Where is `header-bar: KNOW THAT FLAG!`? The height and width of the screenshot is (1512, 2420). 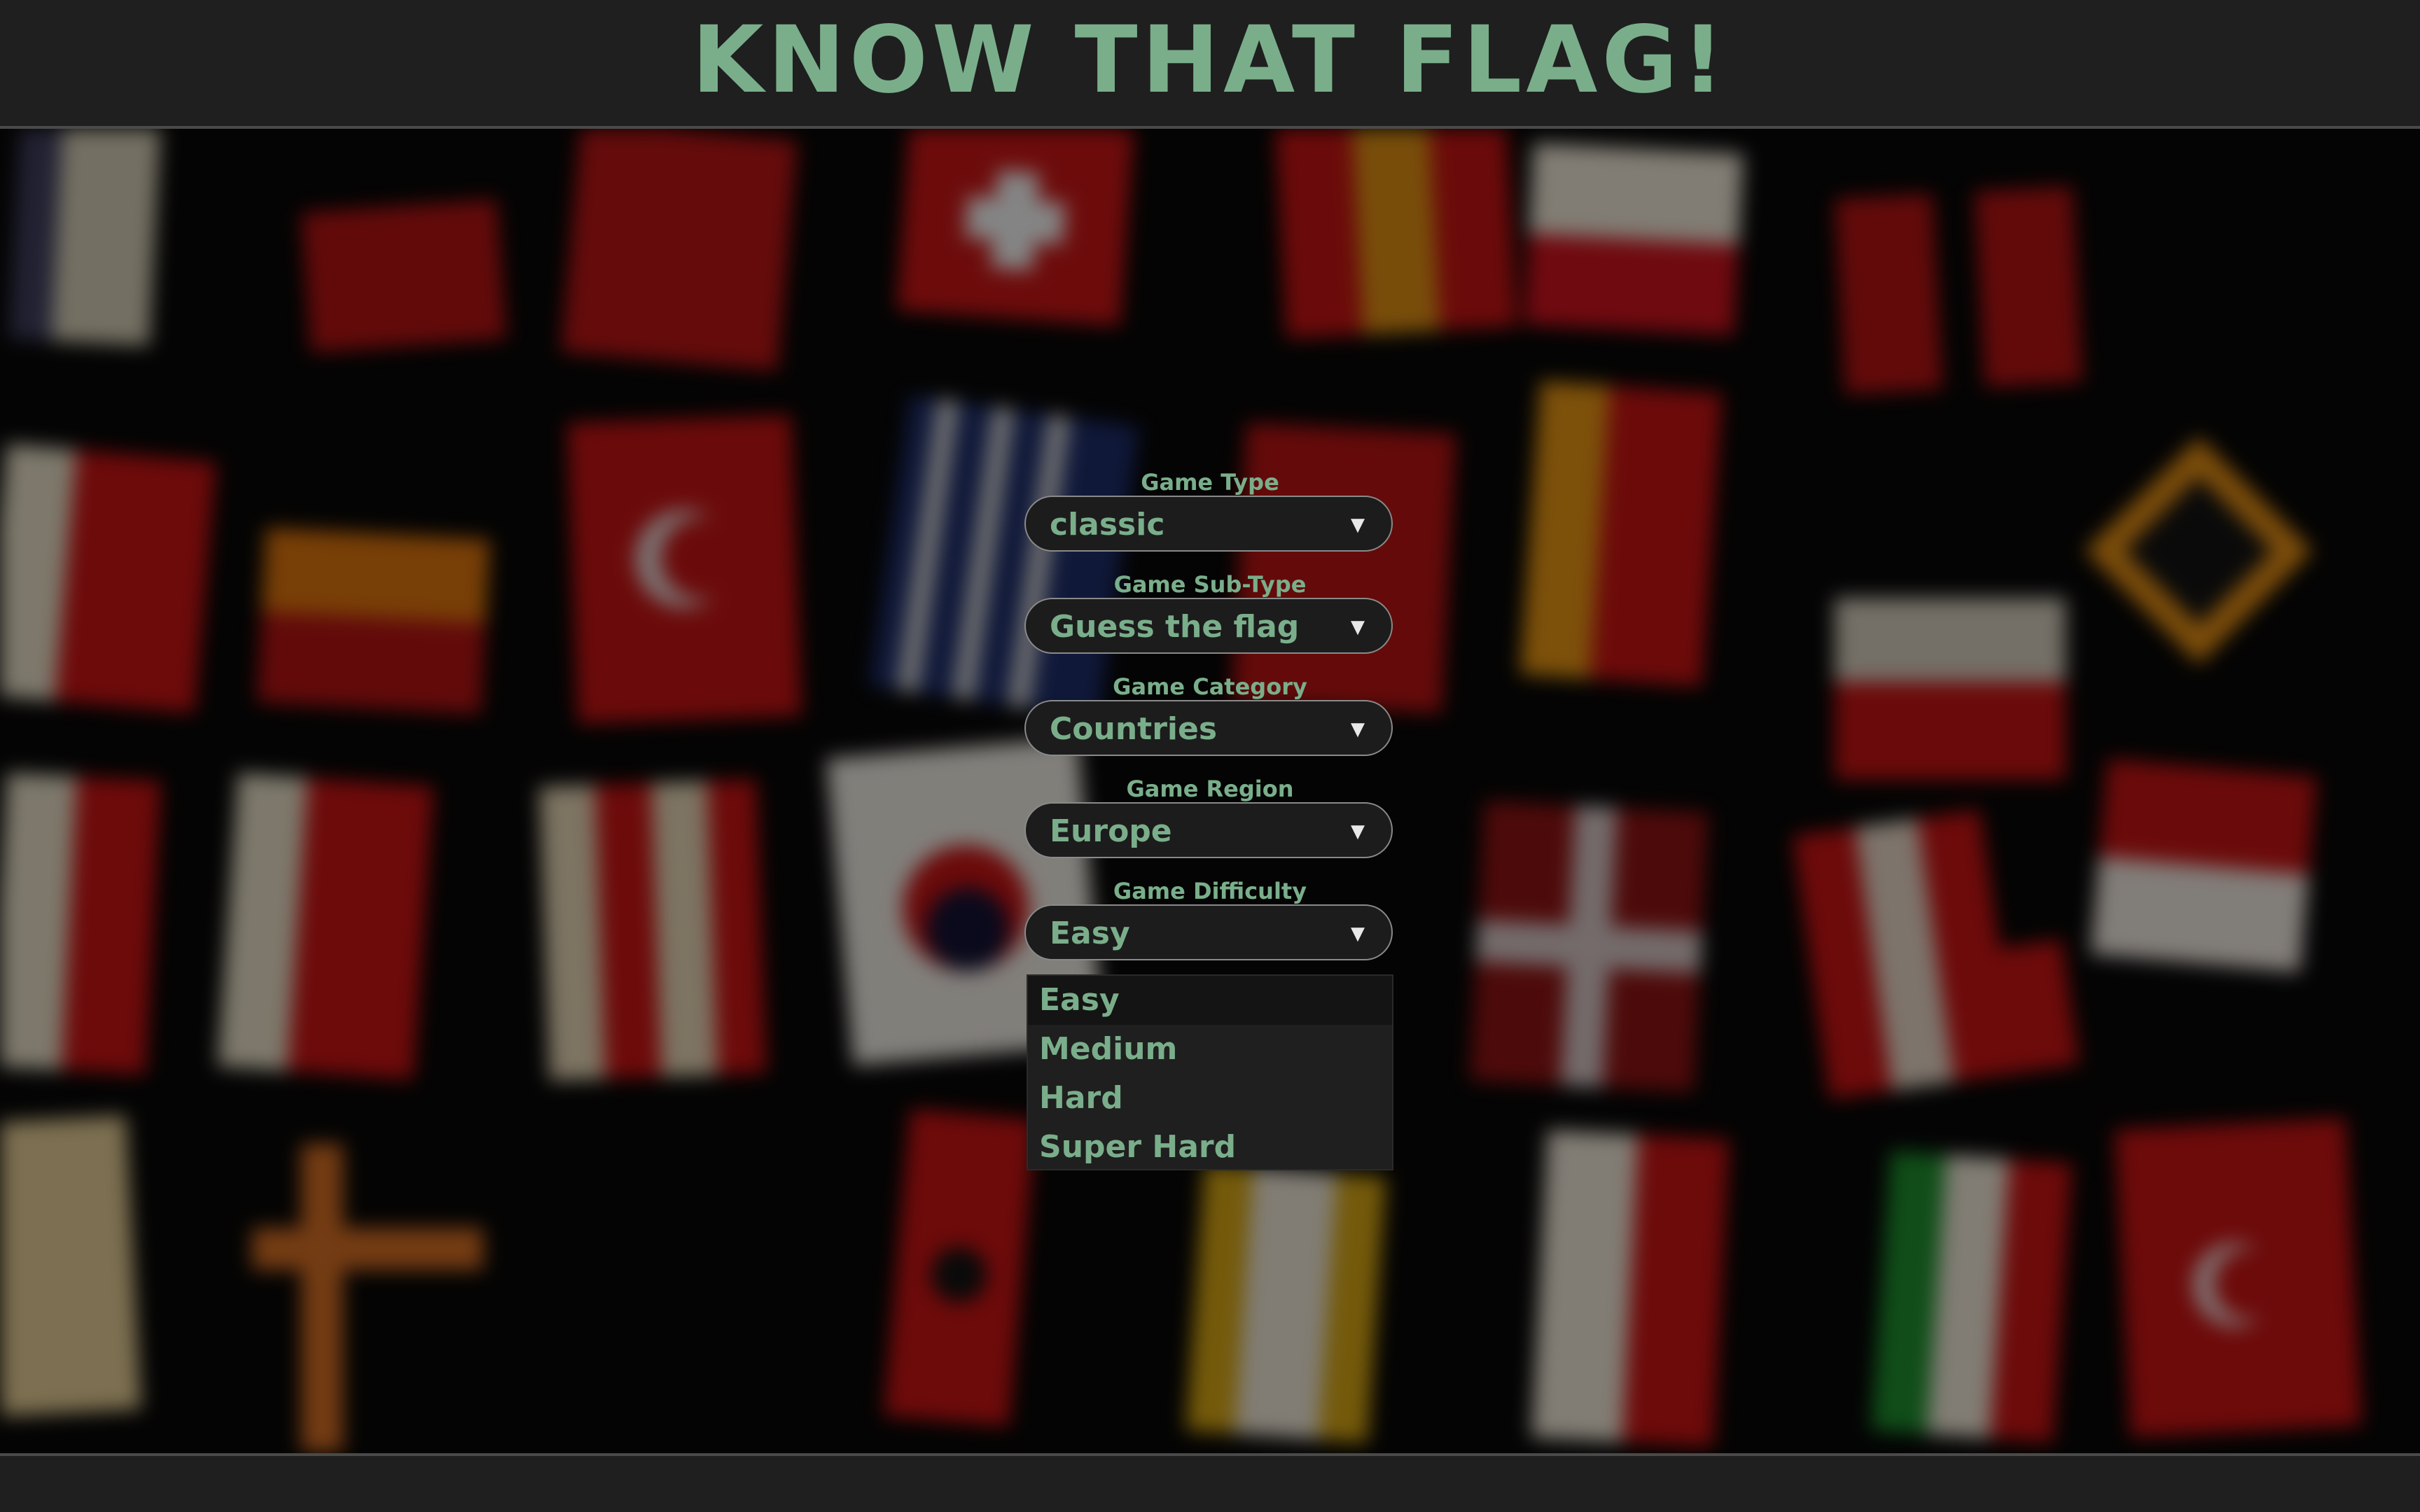
header-bar: KNOW THAT FLAG! is located at coordinates (1210, 64).